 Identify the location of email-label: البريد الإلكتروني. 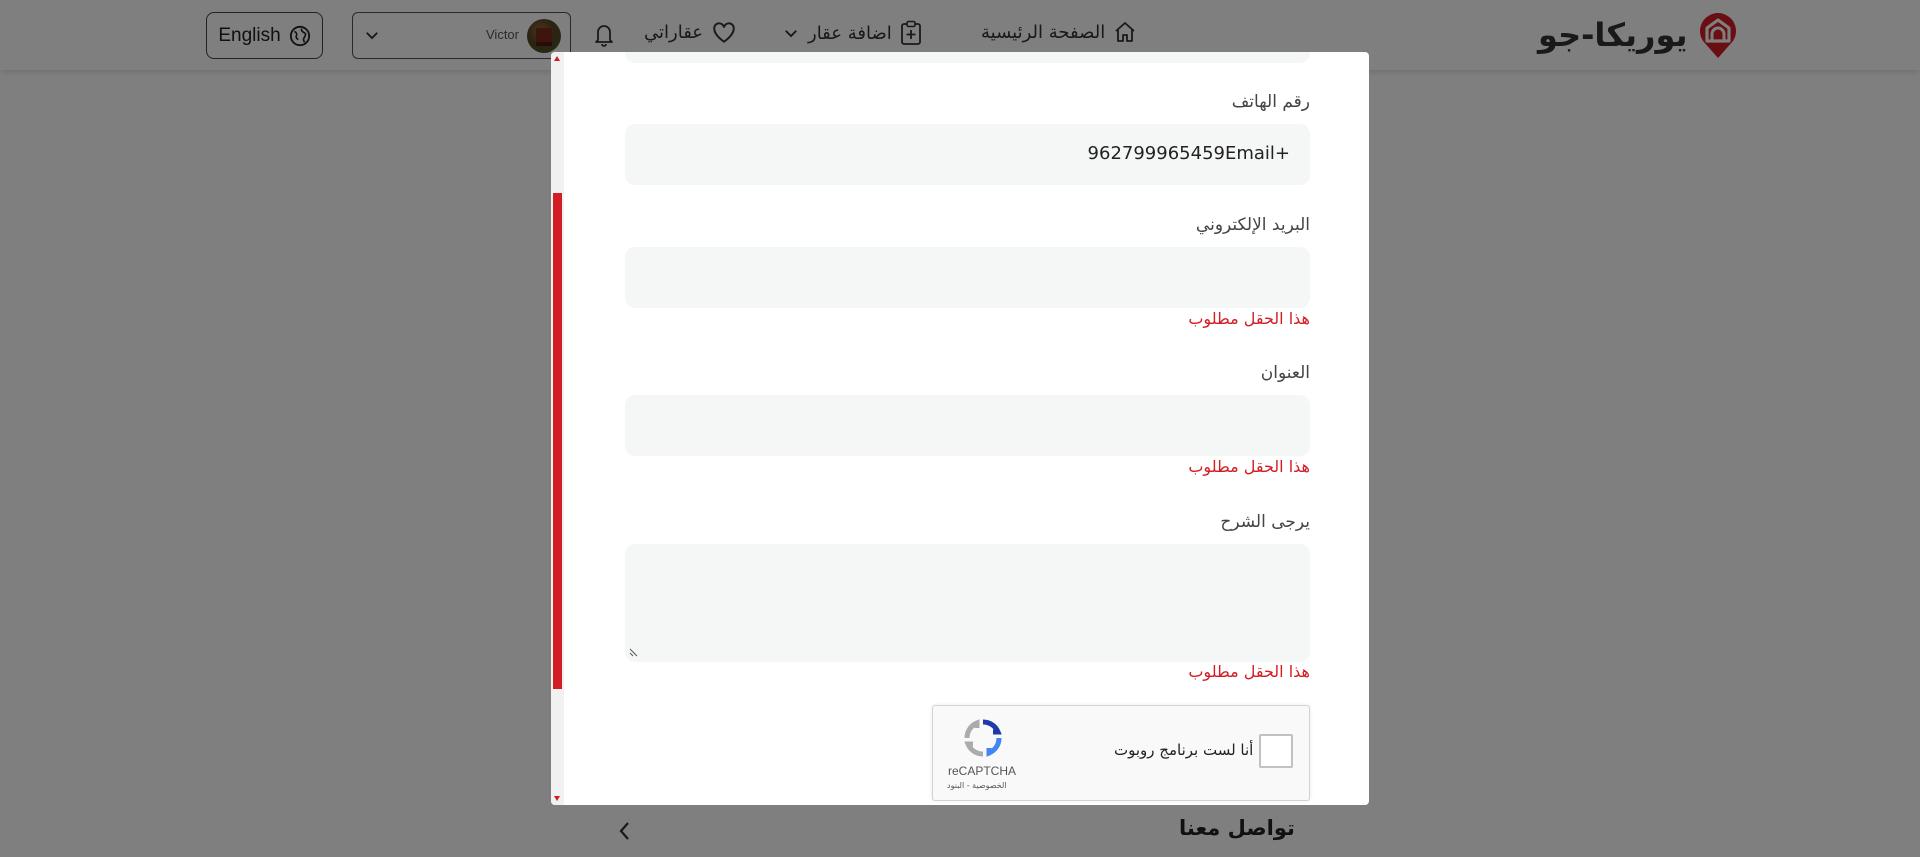
(1252, 225).